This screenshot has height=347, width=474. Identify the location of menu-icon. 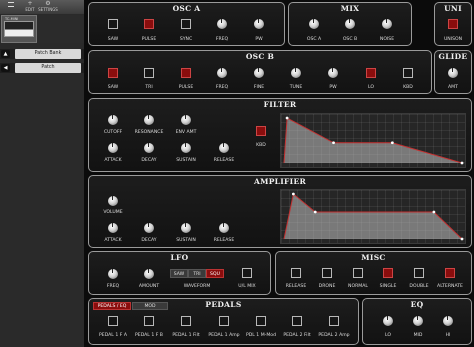
(11, 4).